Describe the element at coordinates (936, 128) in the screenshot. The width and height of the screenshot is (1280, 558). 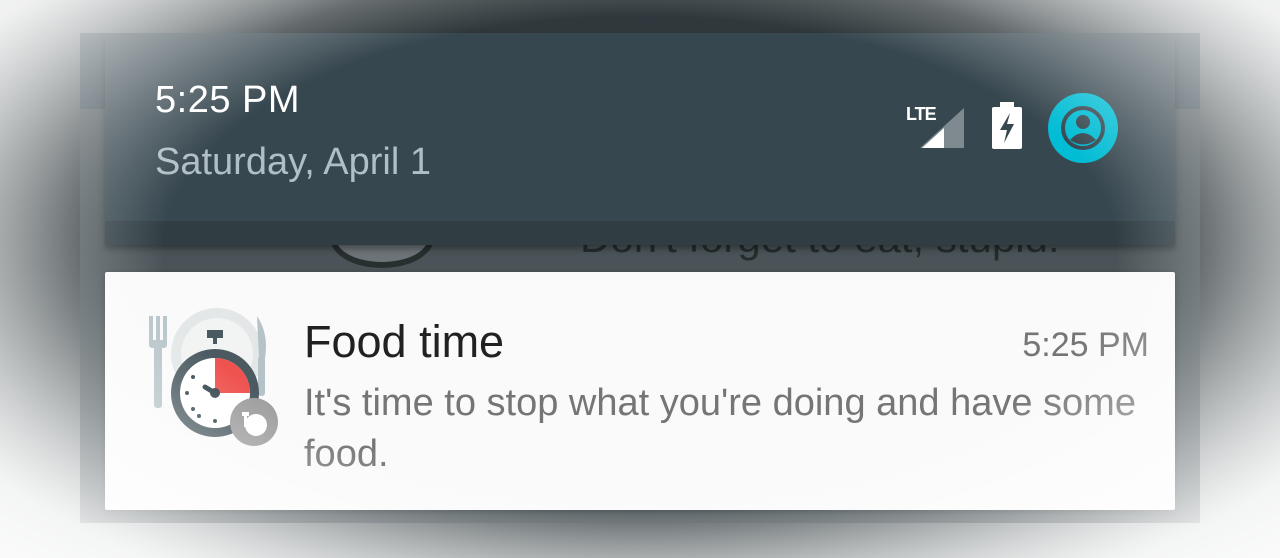
I see `lte-signal-icon: LTE` at that location.